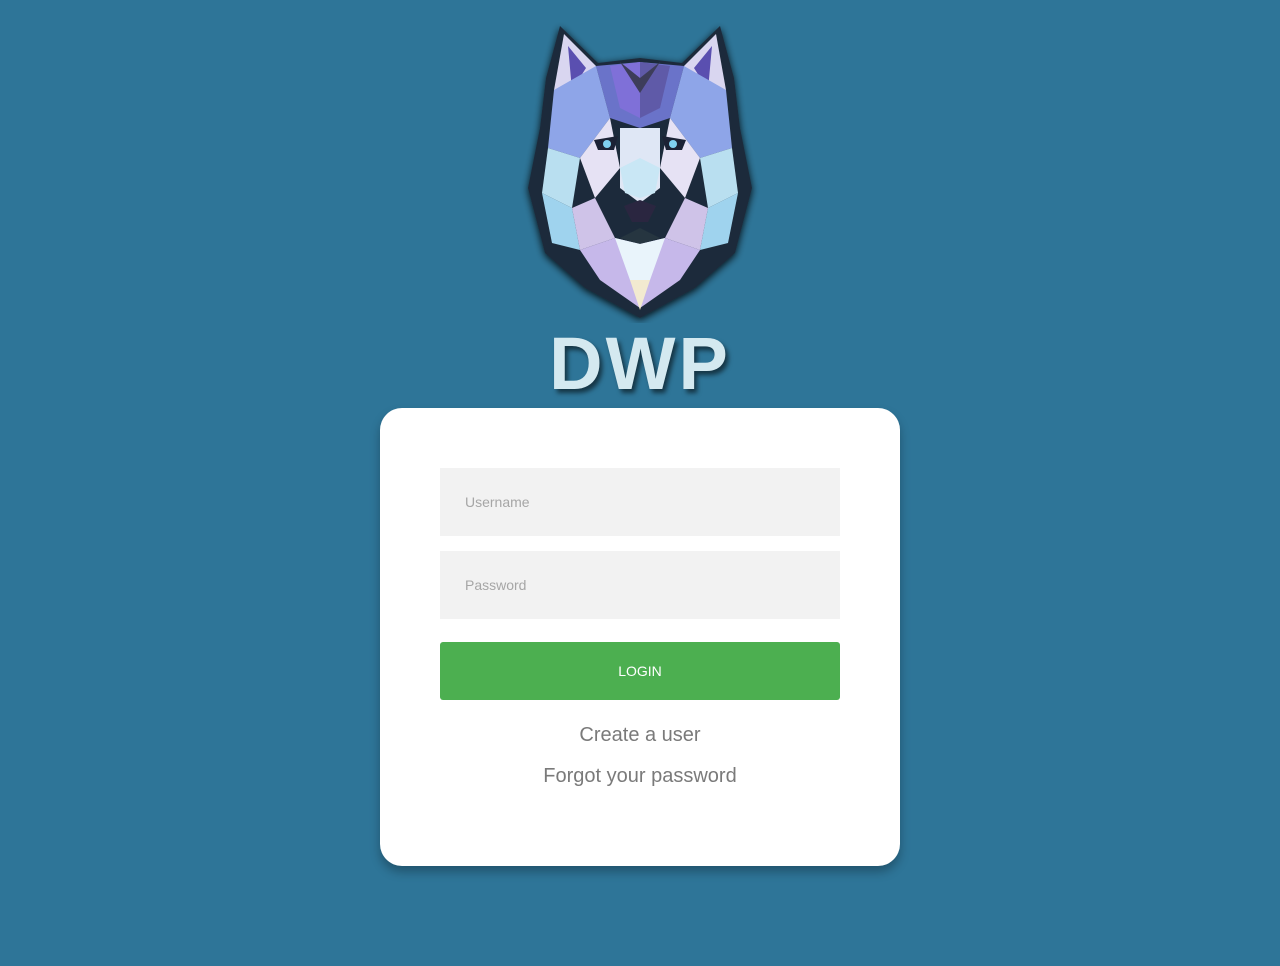  What do you see at coordinates (640, 502) in the screenshot?
I see `username-input` at bounding box center [640, 502].